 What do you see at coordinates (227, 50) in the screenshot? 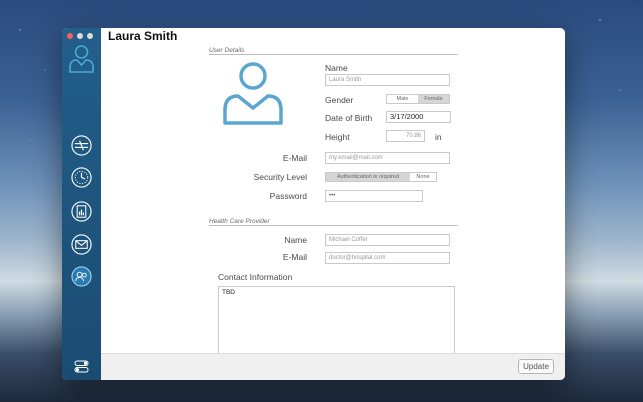
I see `user-details-section-label: User Details` at bounding box center [227, 50].